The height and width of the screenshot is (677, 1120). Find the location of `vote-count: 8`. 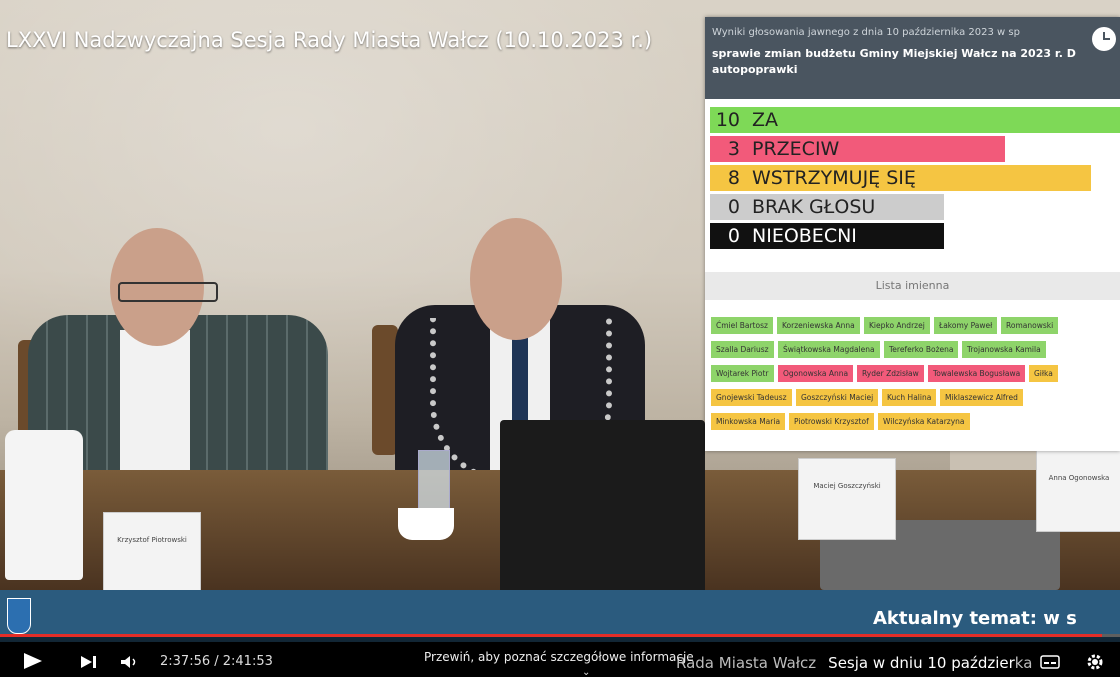

vote-count: 8 is located at coordinates (733, 178).